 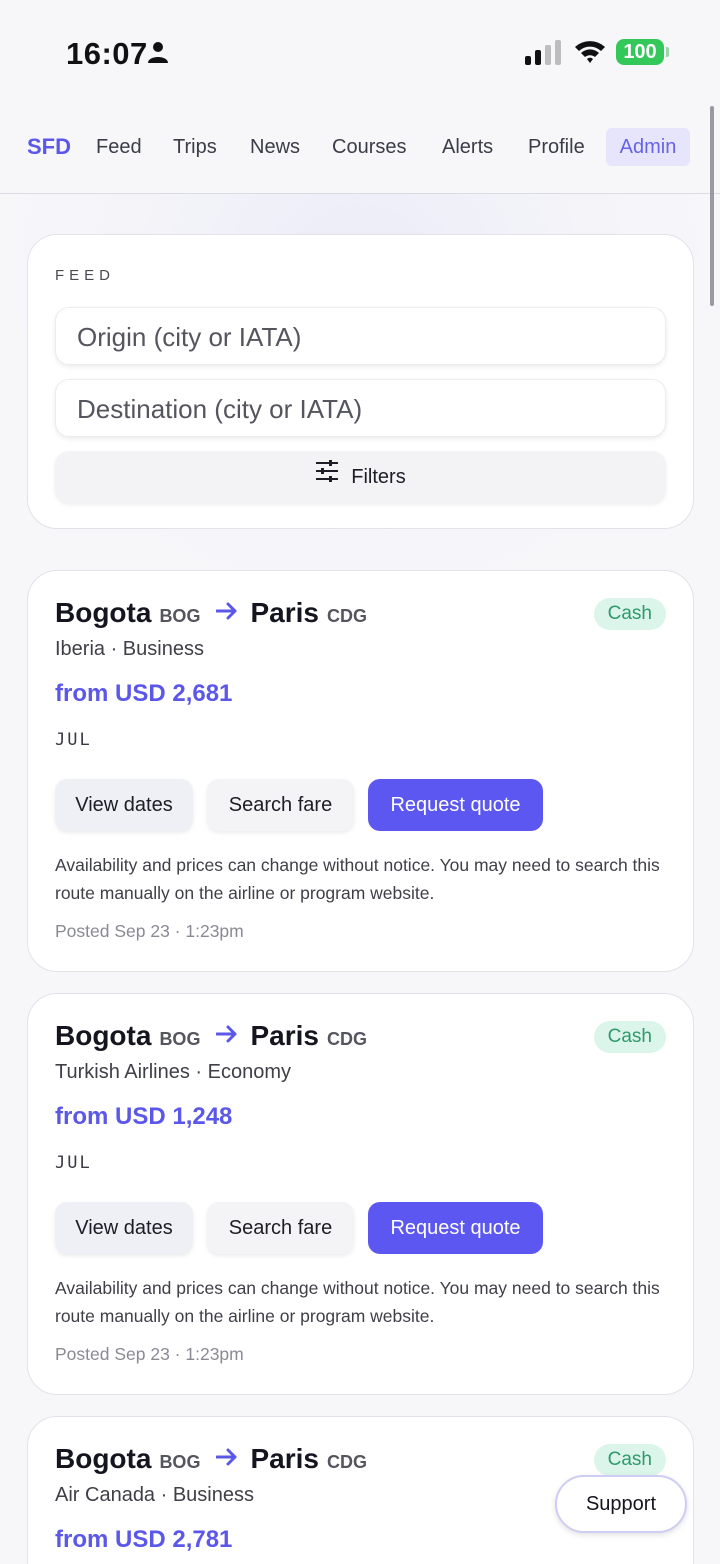 I want to click on status-time: 16:07, so click(x=107, y=53).